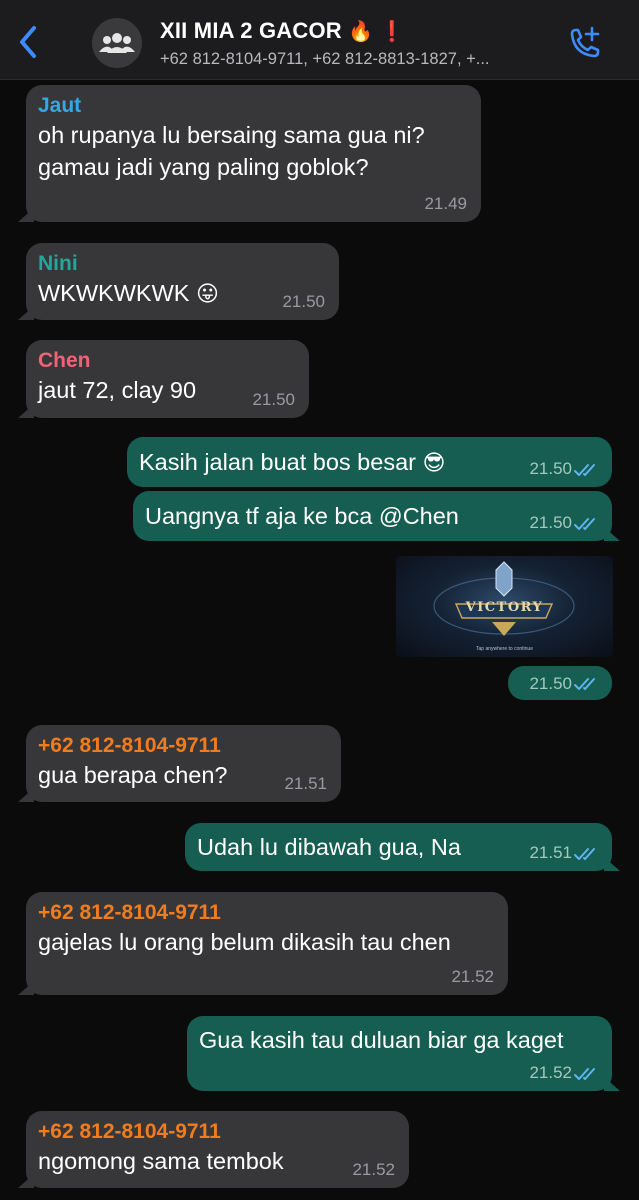  I want to click on image-victory-text: VICTORY, so click(504, 607).